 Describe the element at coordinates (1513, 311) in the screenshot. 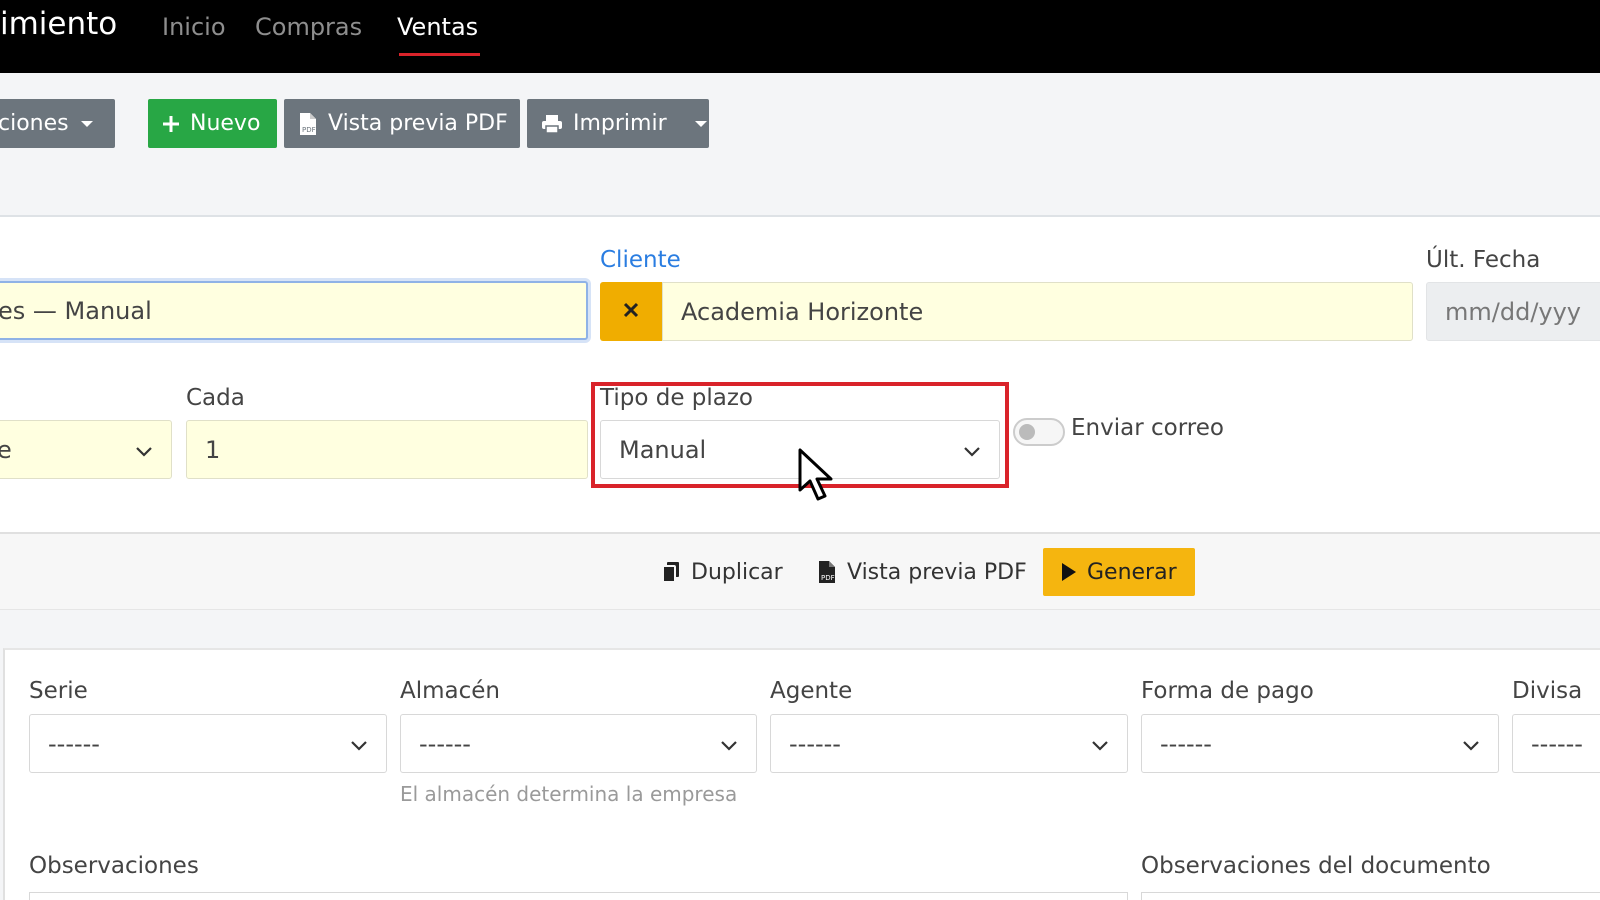

I see `ult-fecha-input: mm/dd/yyy` at that location.